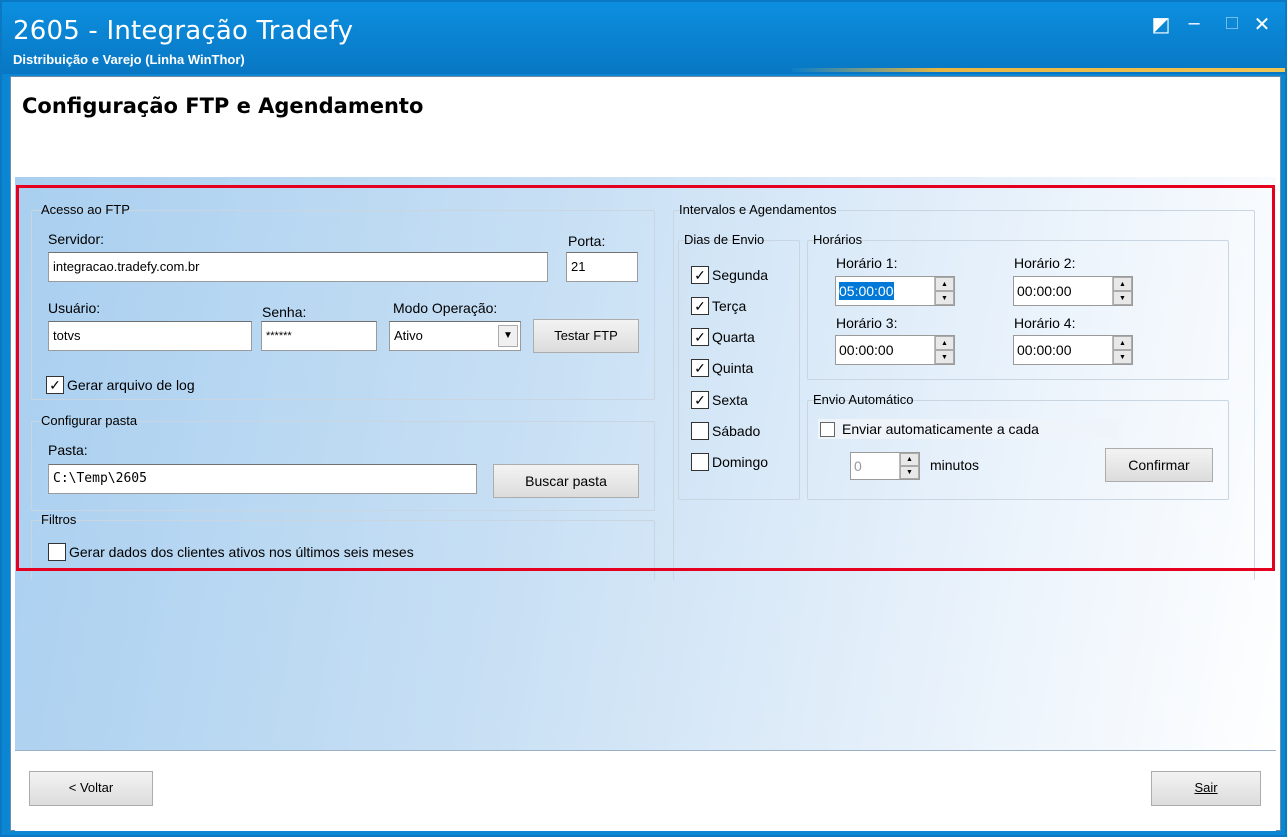  I want to click on page-title: Configuração FTP e Agendamento, so click(223, 106).